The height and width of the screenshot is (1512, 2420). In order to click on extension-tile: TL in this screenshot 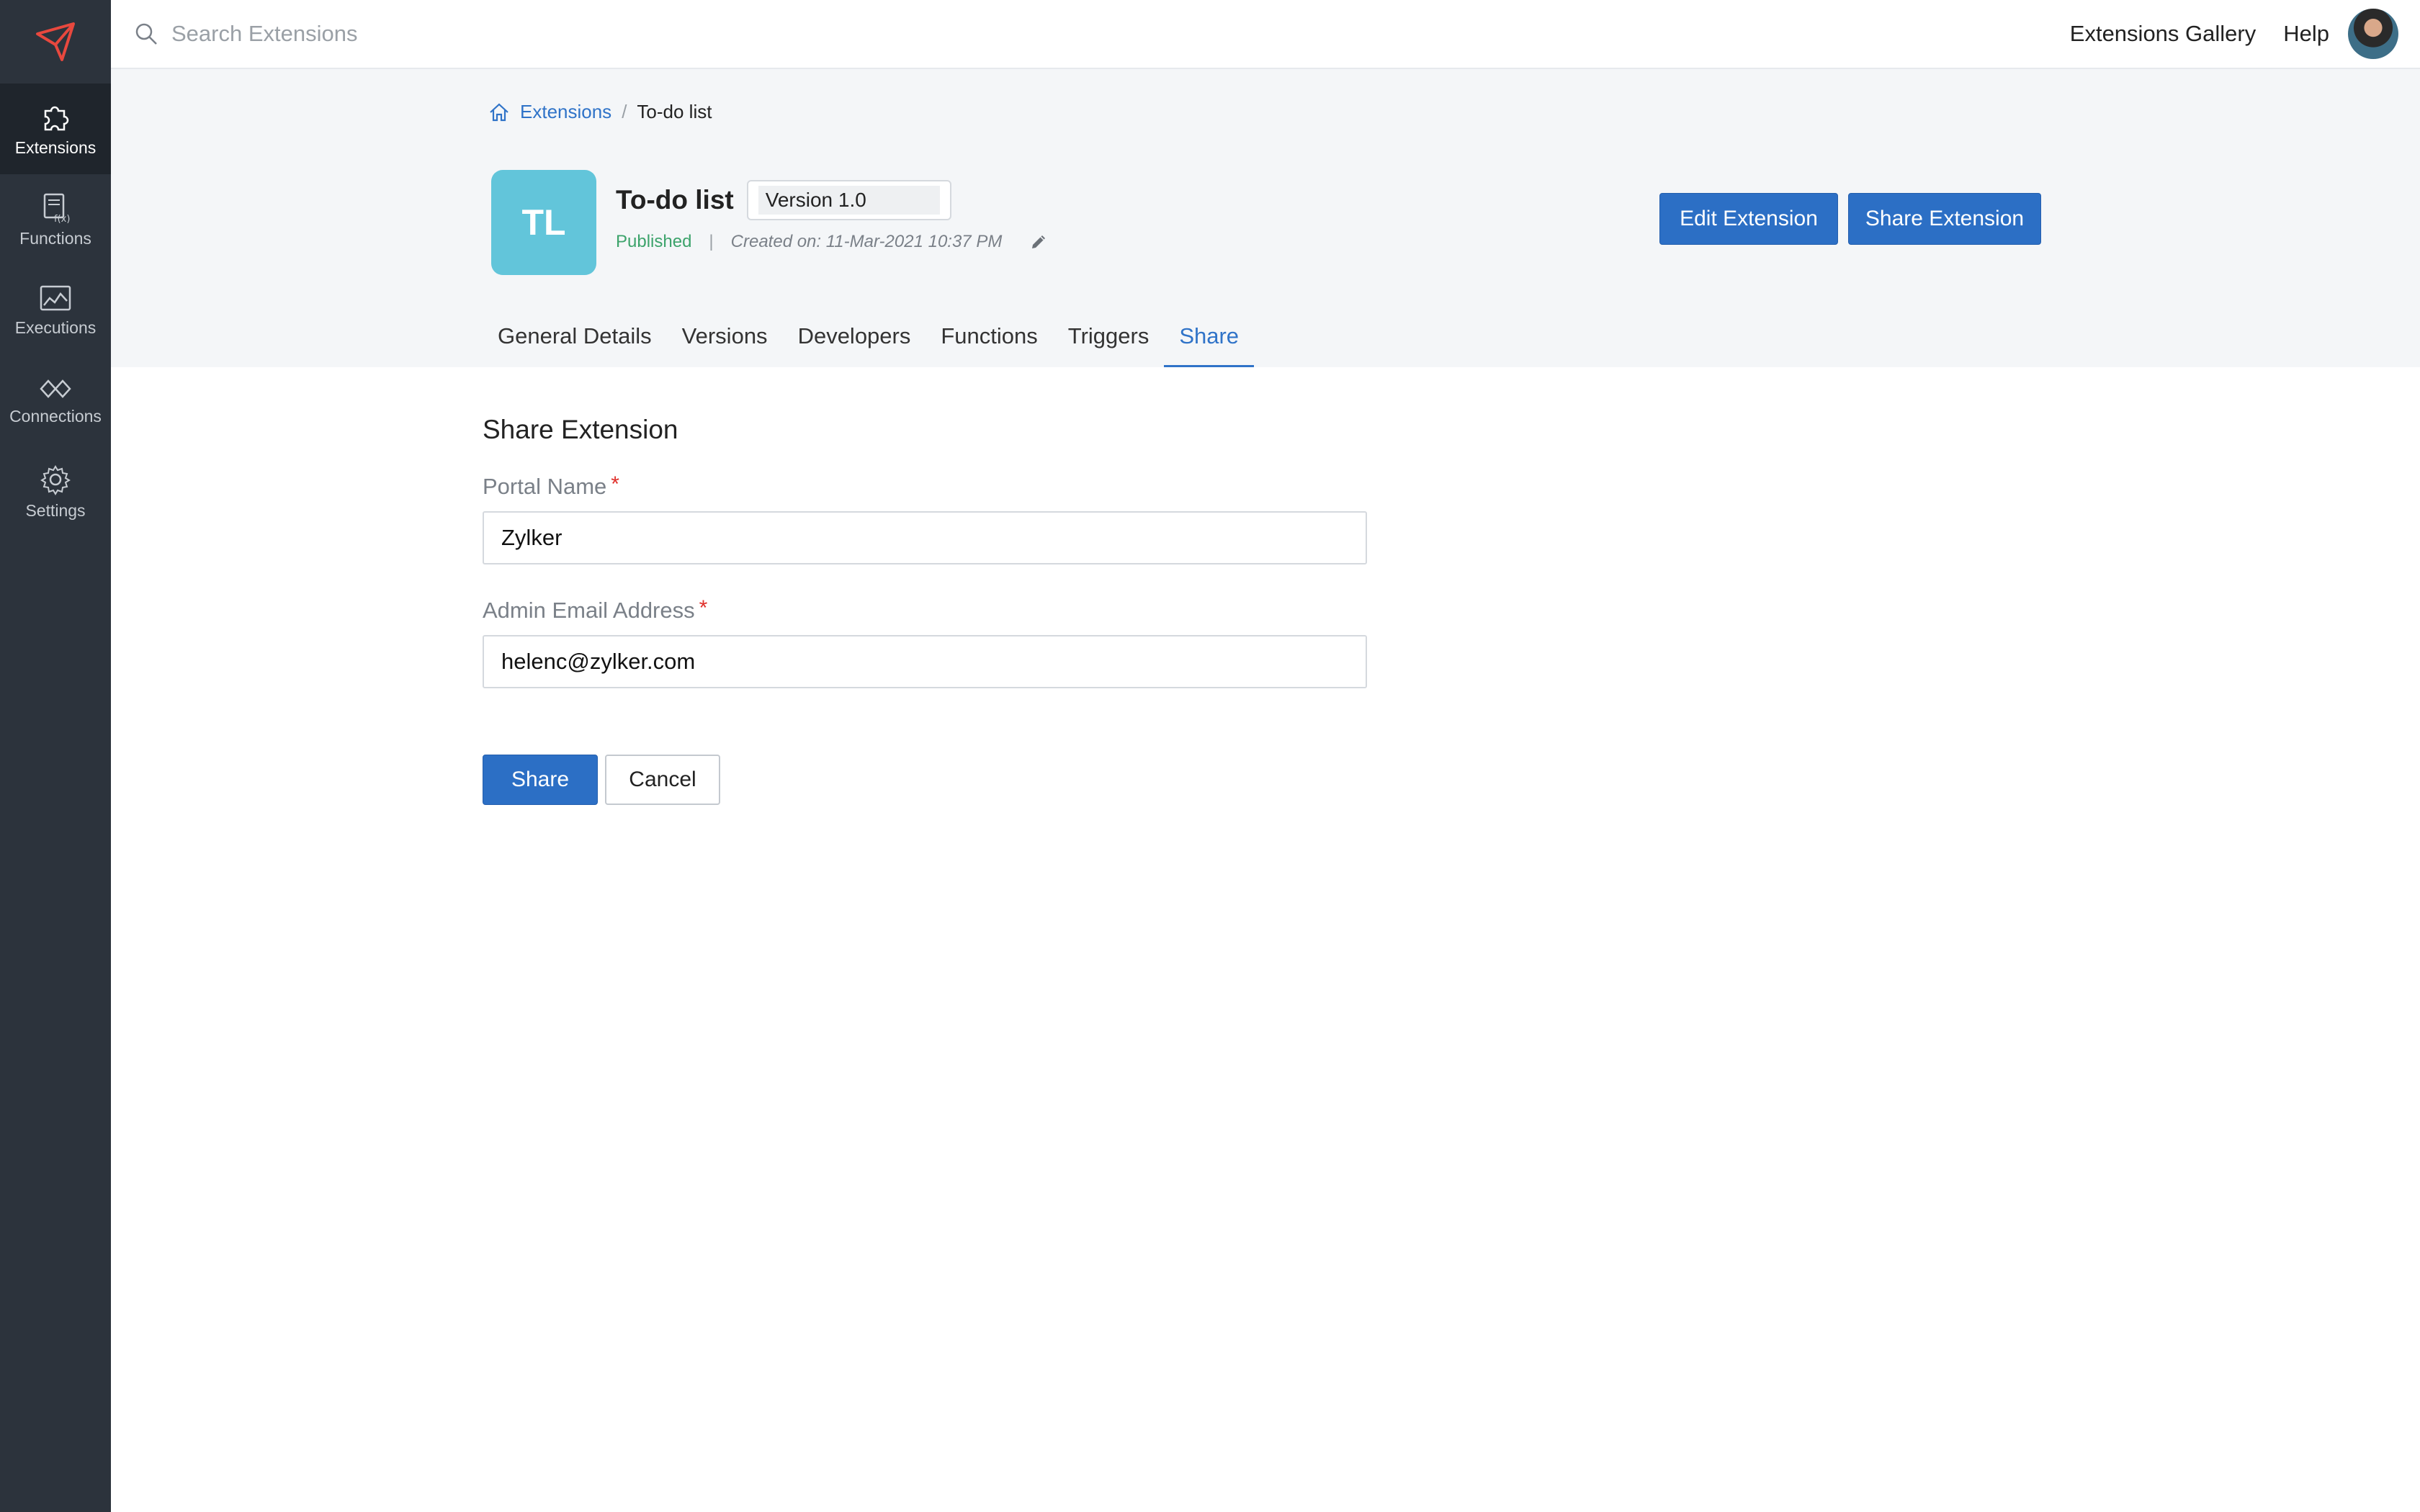, I will do `click(543, 222)`.